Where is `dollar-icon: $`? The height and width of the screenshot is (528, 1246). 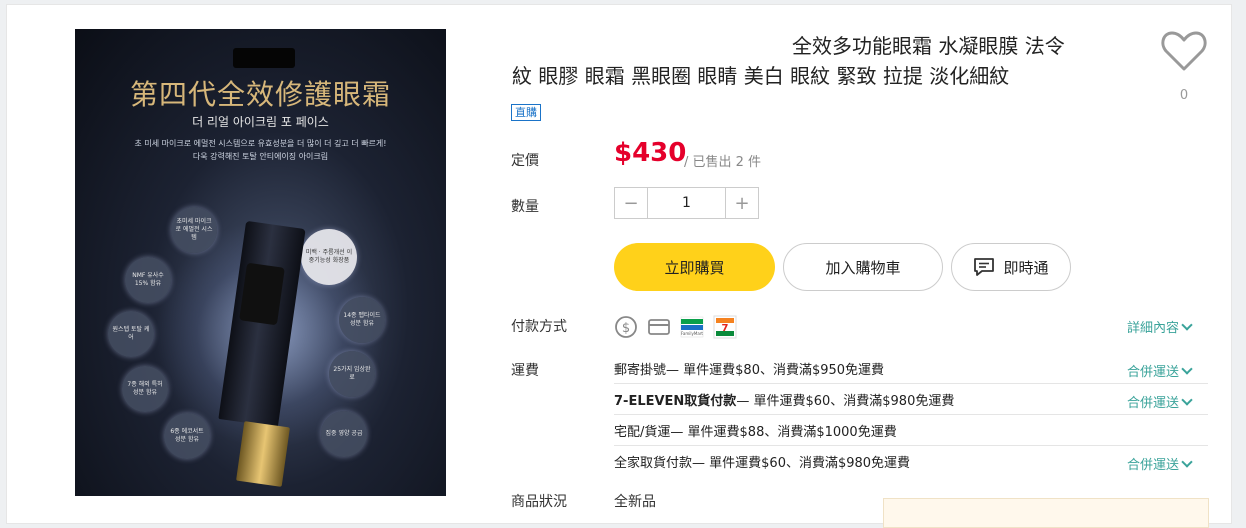 dollar-icon: $ is located at coordinates (626, 327).